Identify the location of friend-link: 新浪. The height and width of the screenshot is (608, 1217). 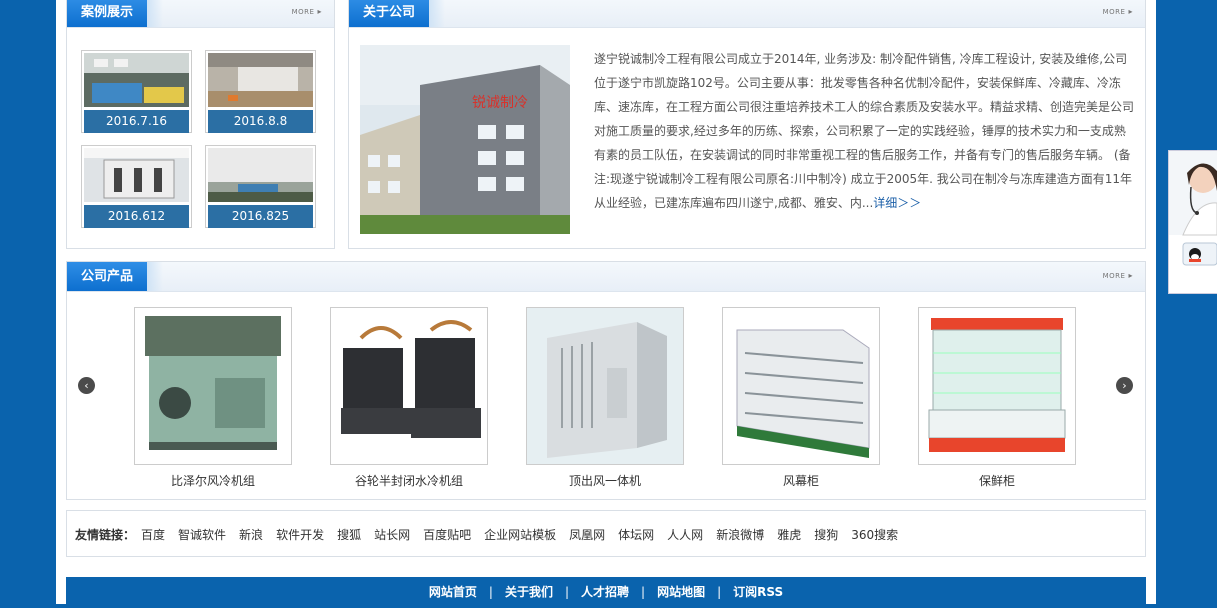
(251, 535).